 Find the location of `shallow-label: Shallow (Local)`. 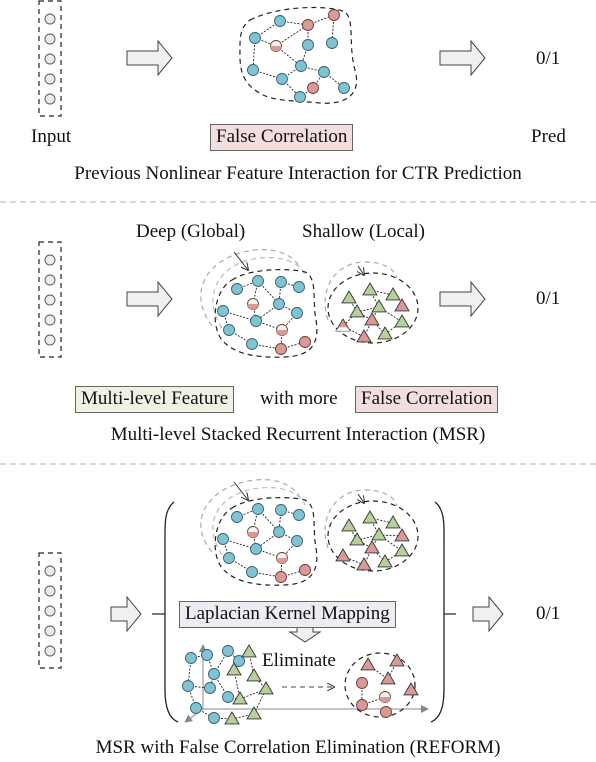

shallow-label: Shallow (Local) is located at coordinates (363, 231).